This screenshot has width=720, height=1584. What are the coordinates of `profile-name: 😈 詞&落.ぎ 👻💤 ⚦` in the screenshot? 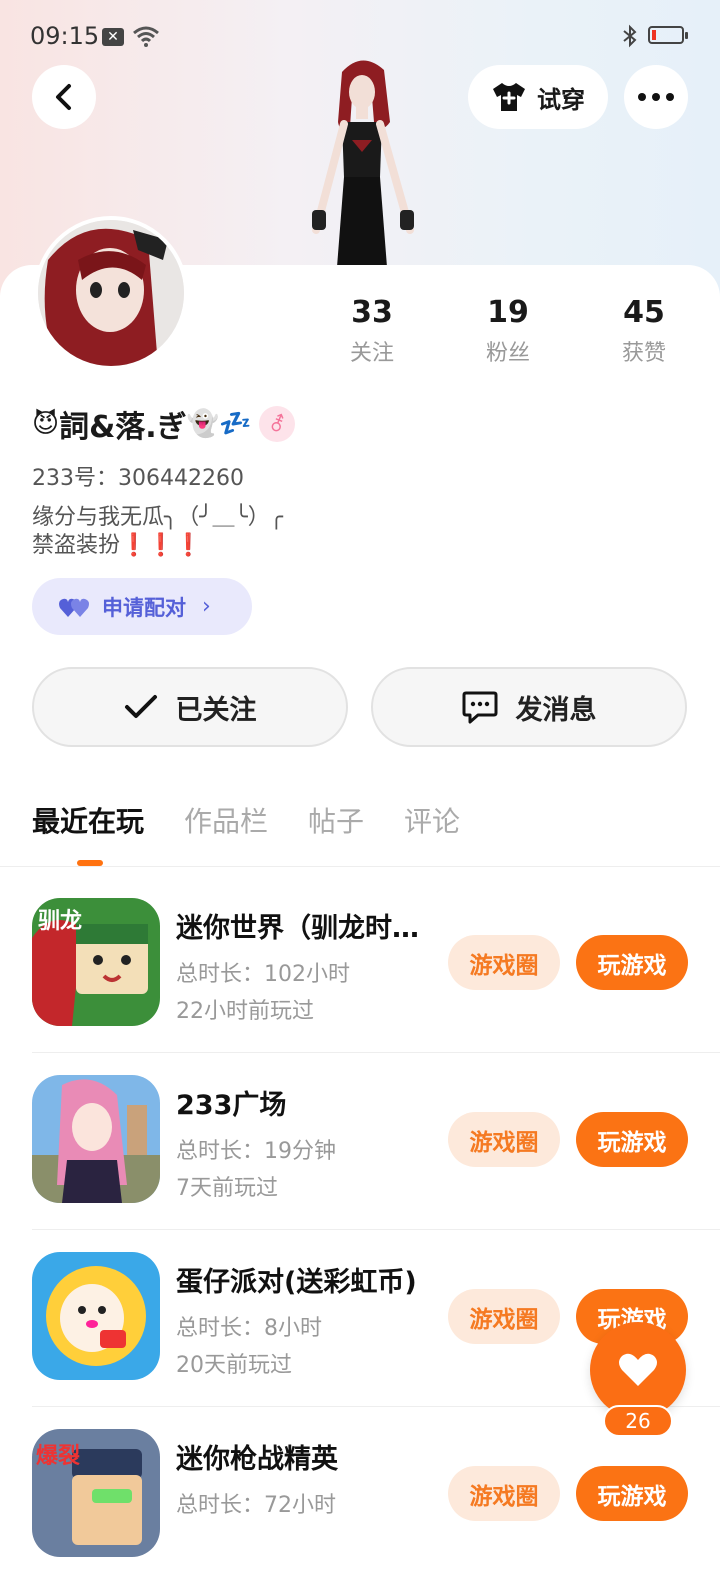 It's located at (164, 424).